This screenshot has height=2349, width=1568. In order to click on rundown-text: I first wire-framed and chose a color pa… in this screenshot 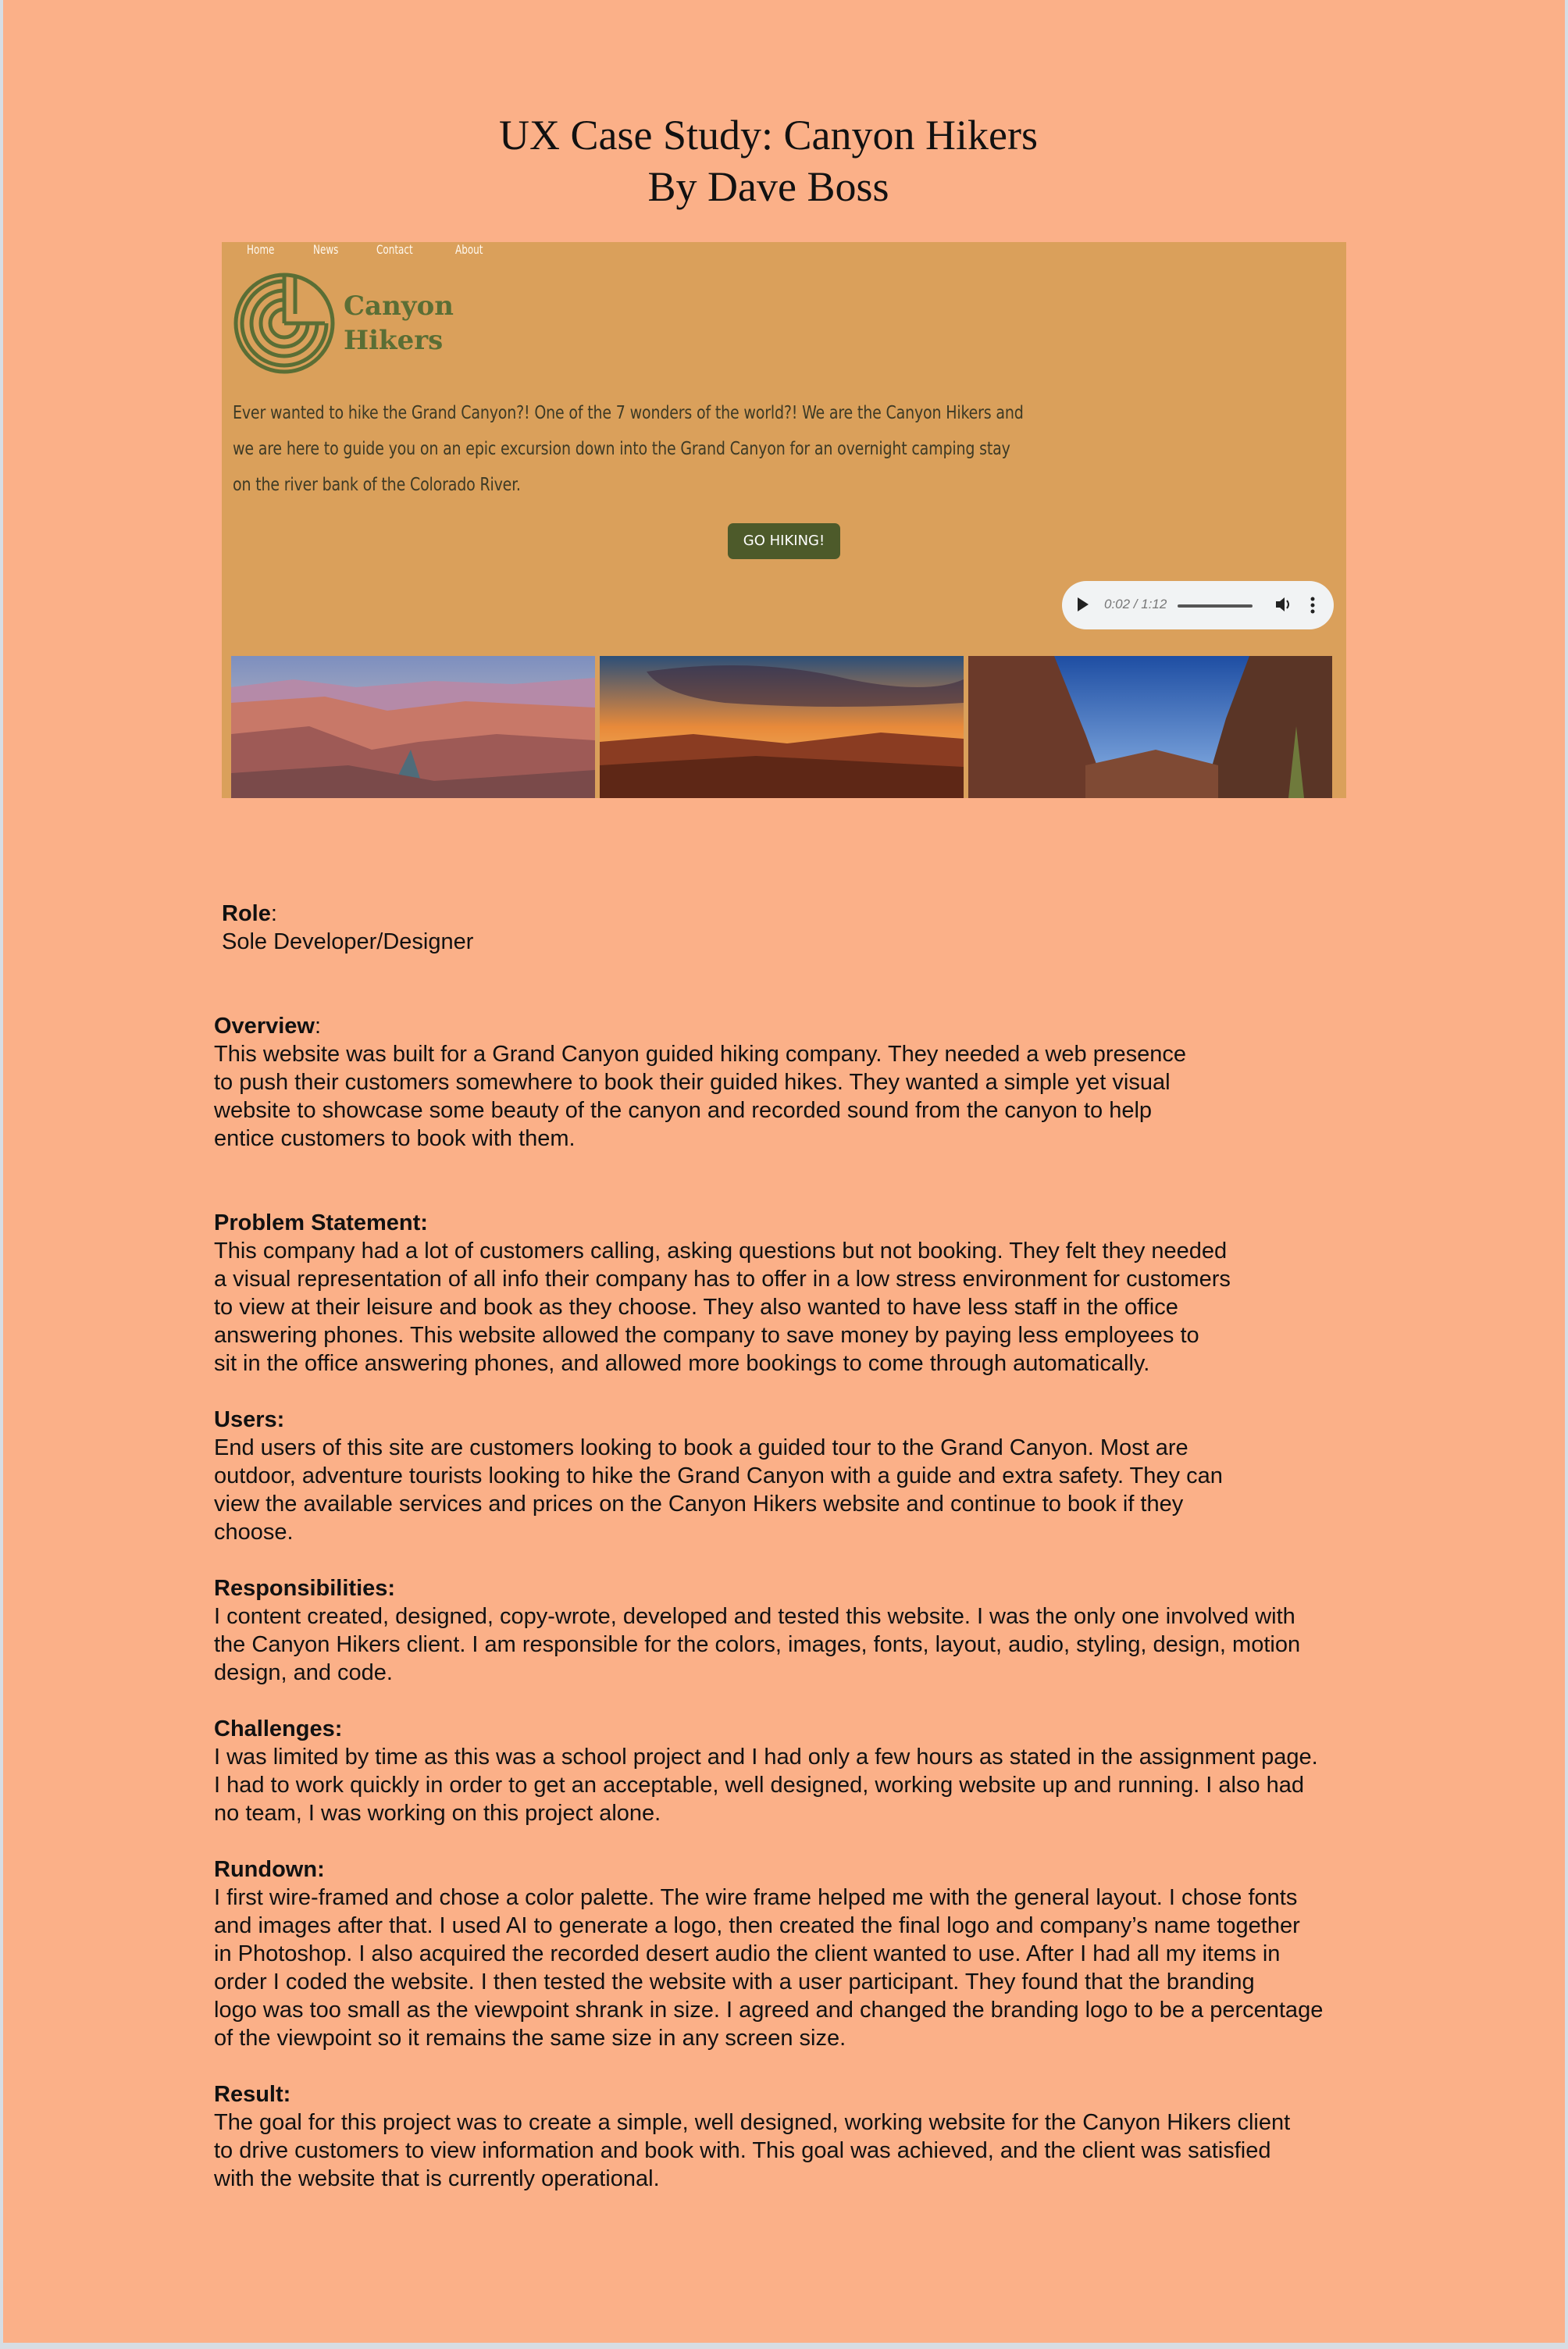, I will do `click(769, 1968)`.